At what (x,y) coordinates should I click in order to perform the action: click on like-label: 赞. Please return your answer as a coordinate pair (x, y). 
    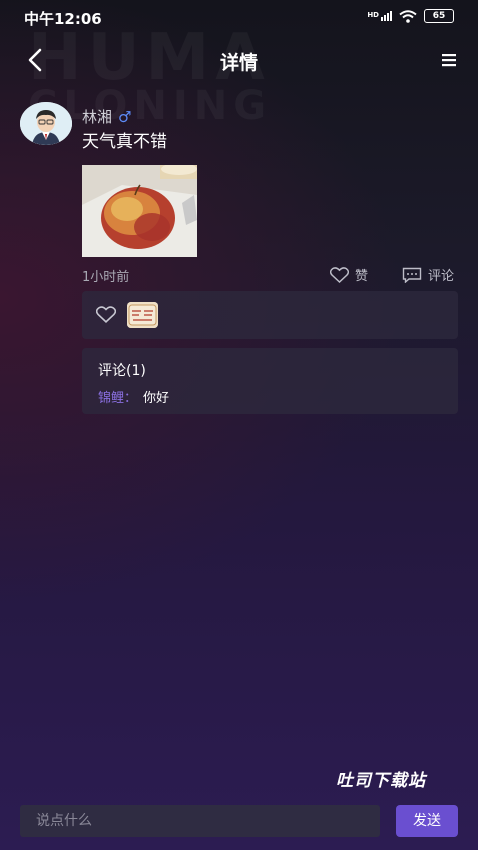
    Looking at the image, I should click on (362, 276).